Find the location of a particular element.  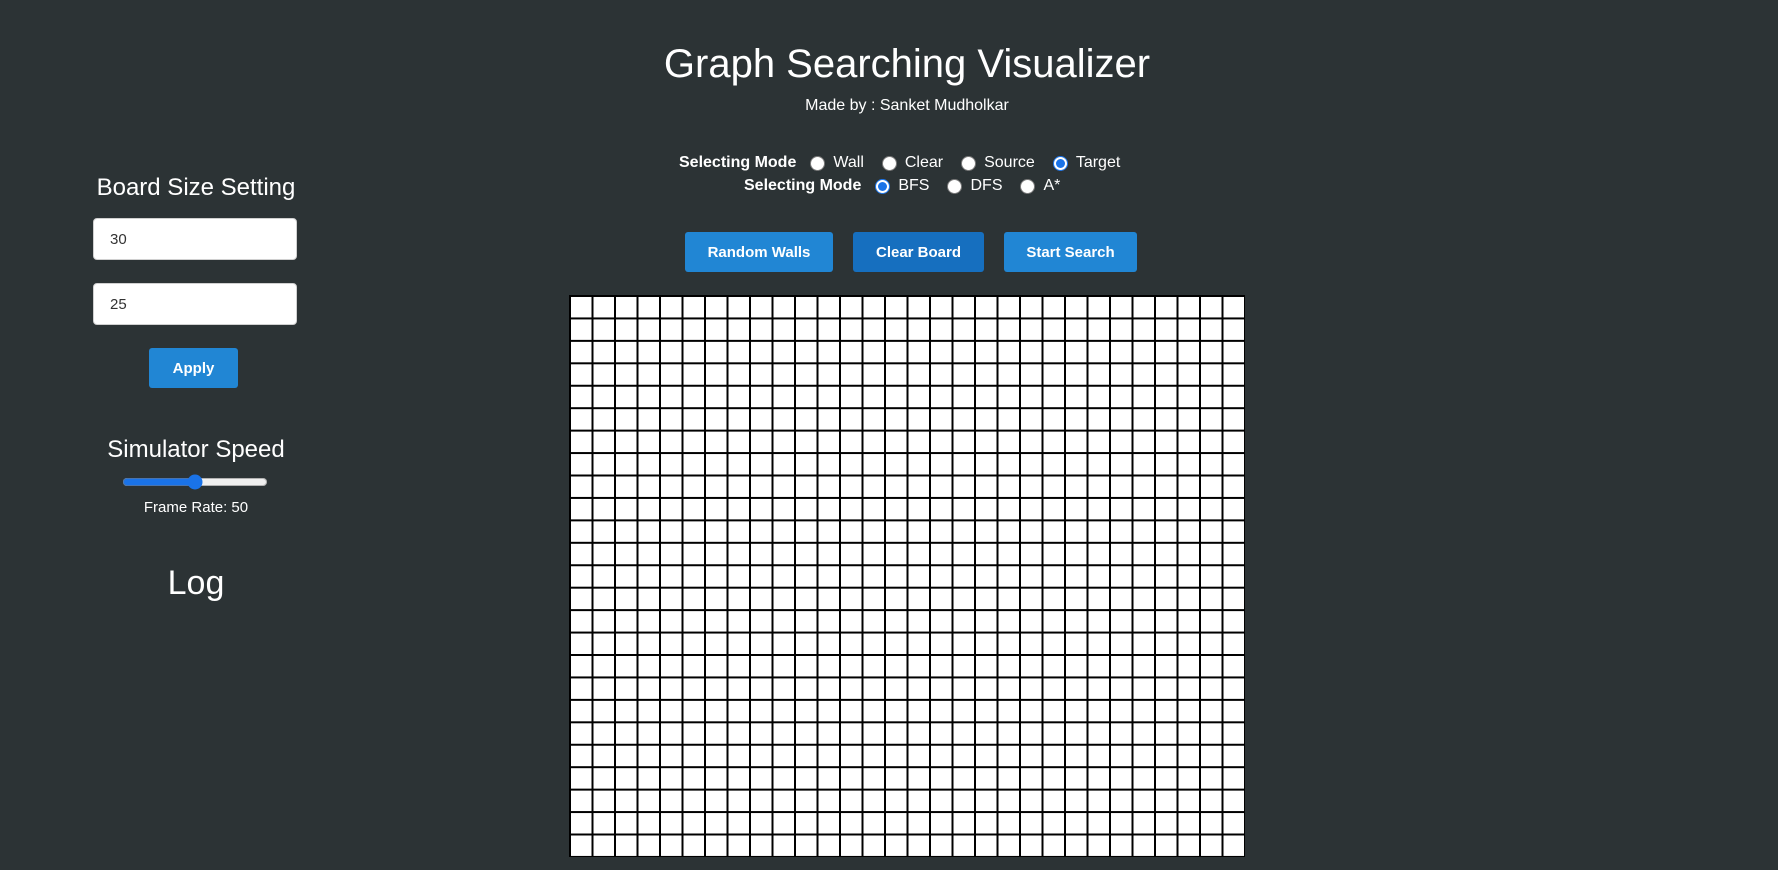

clear-board-button: Clear Board is located at coordinates (918, 252).